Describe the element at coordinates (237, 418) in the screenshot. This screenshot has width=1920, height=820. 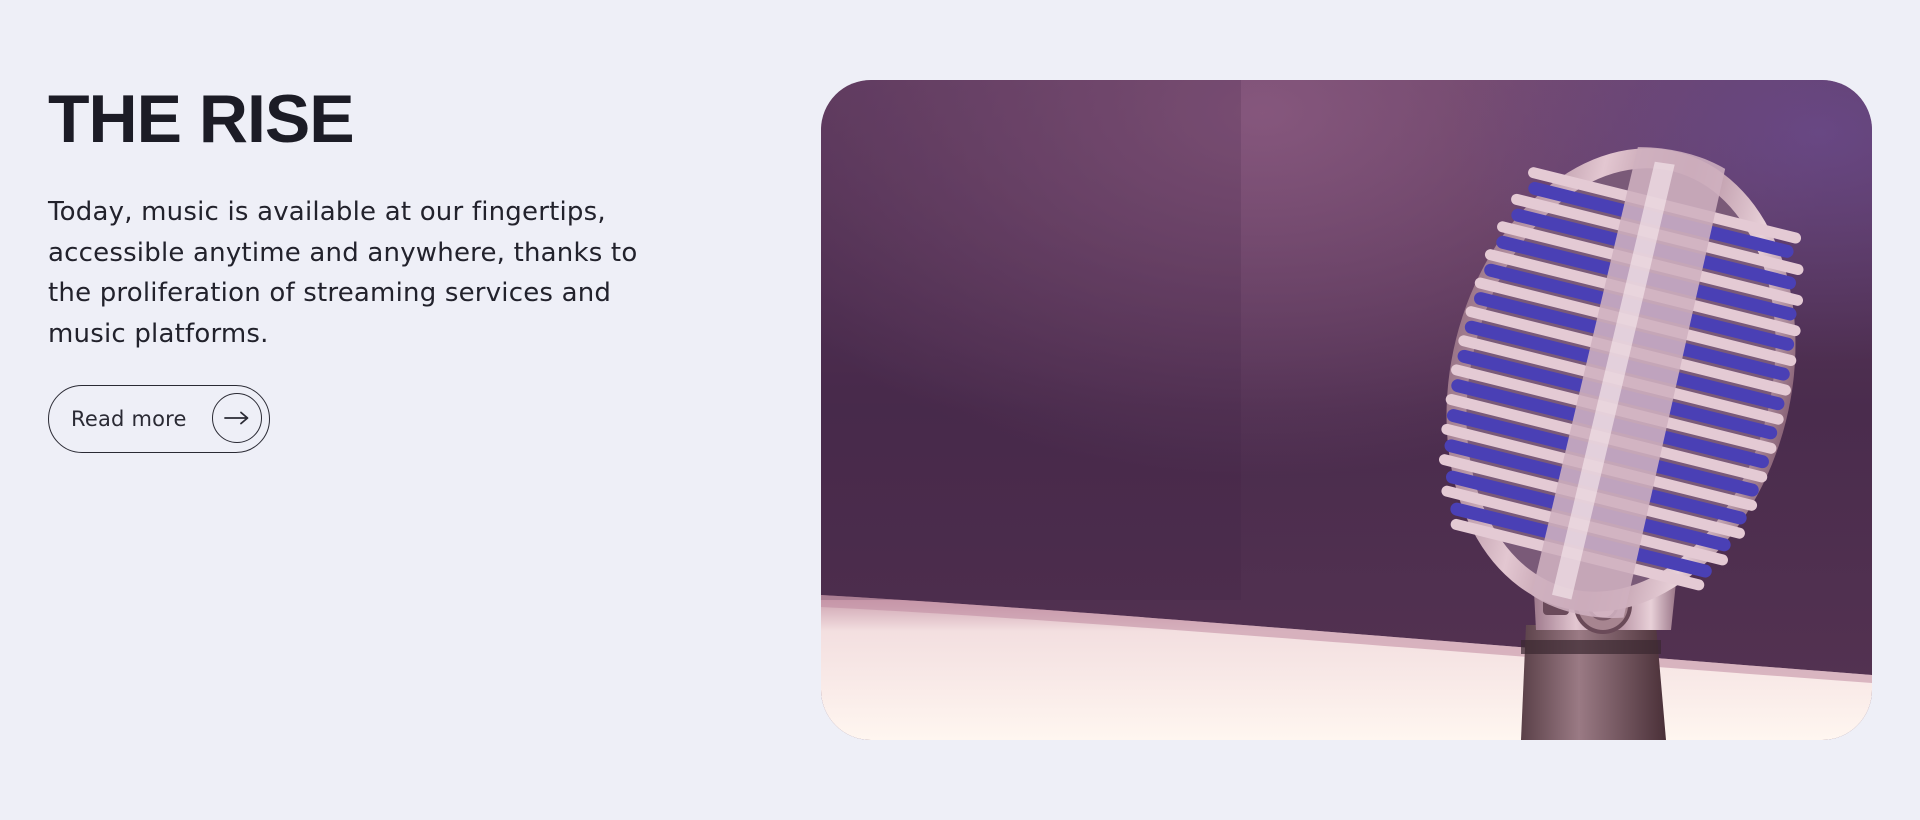
I see `arrow-right-icon` at that location.